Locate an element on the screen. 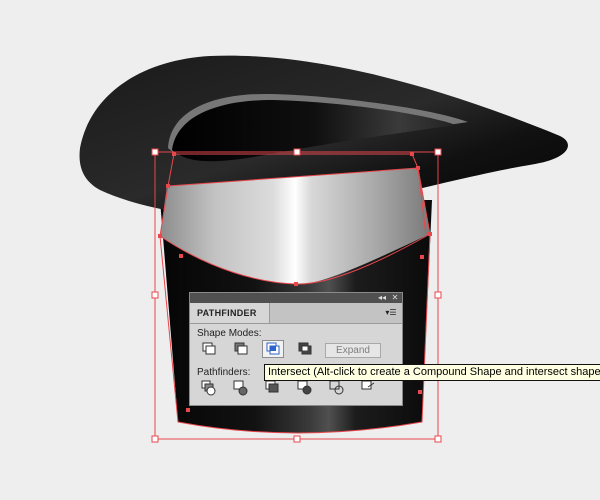  double-chevron-left-icon: ◂◂ is located at coordinates (382, 298).